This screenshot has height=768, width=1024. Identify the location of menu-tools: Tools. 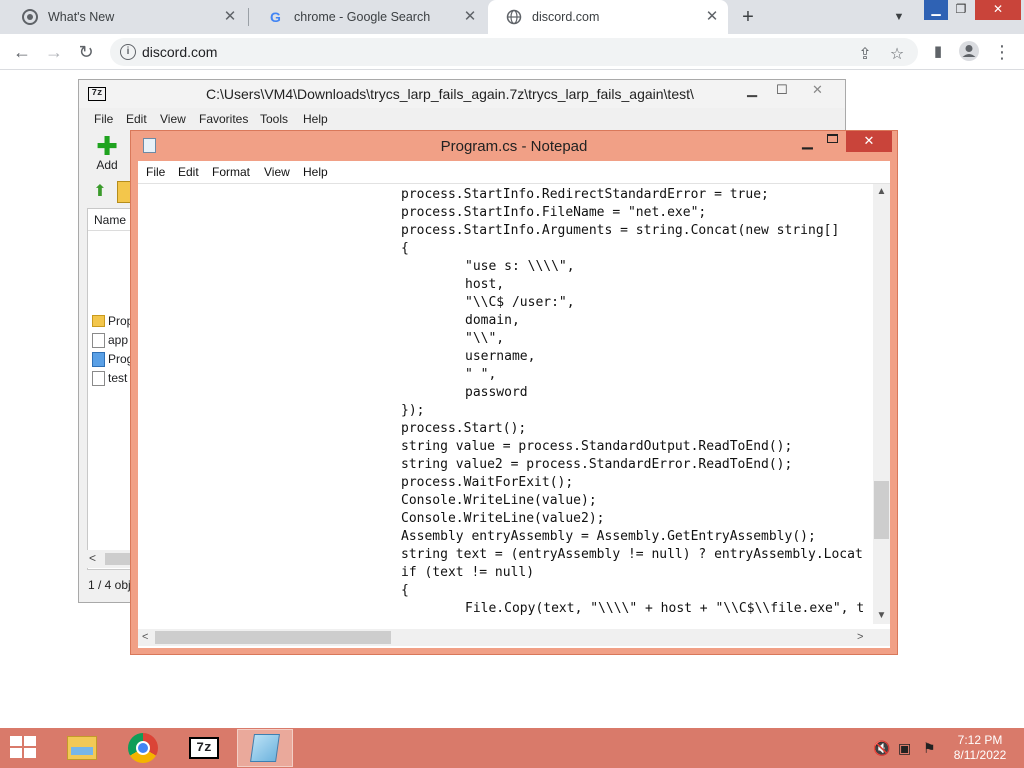
(274, 119).